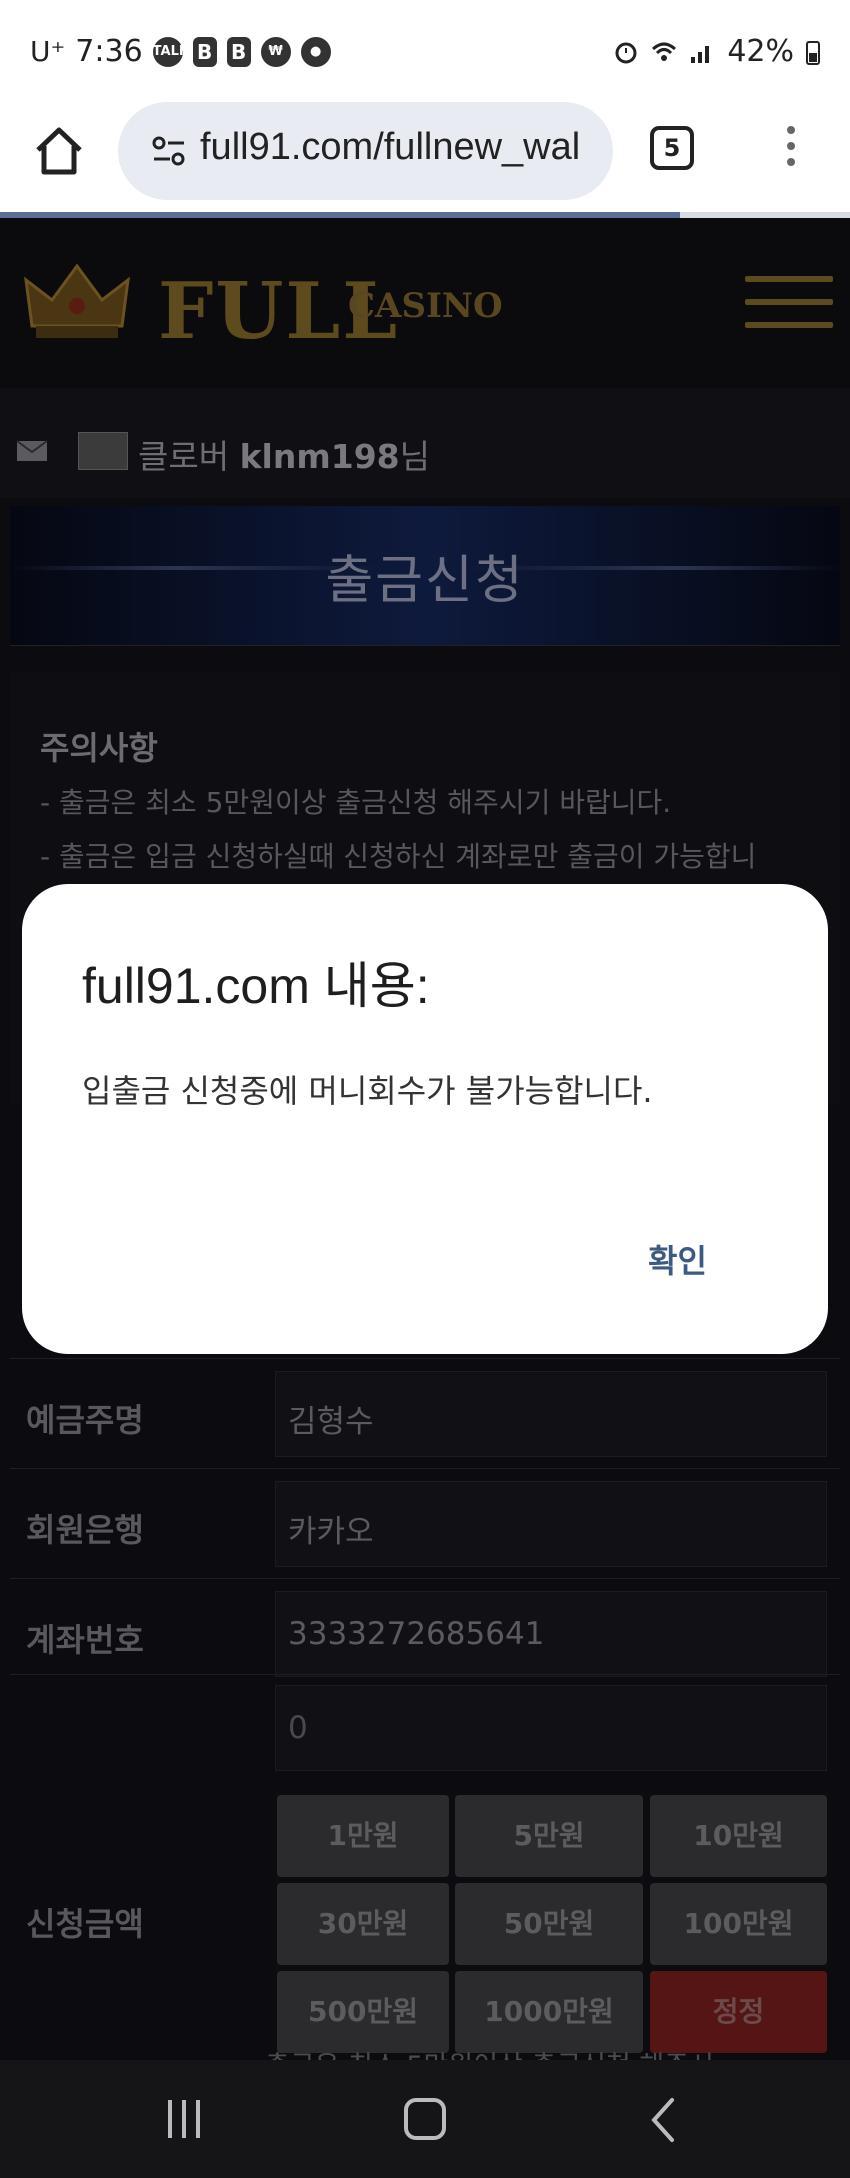 The width and height of the screenshot is (850, 2178). I want to click on amount-note: 출금은 최소 5만원이상 출금신청 해주시, so click(489, 2052).